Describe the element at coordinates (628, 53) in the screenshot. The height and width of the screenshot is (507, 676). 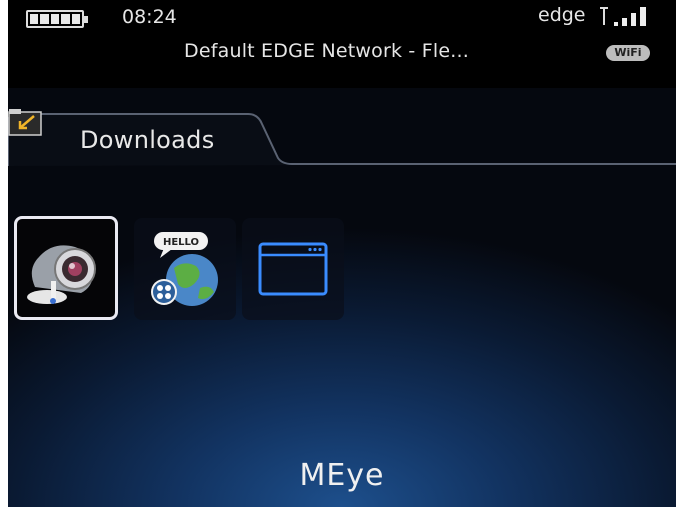
I see `wifi-badge: WiFi` at that location.